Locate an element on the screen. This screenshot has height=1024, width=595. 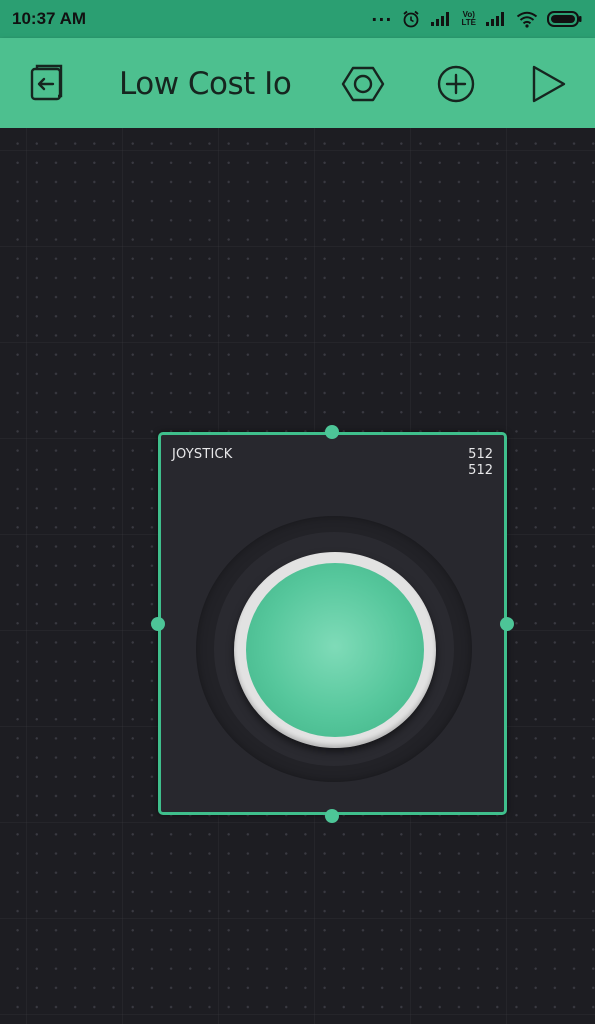
joystick-values: 512 512 is located at coordinates (480, 463).